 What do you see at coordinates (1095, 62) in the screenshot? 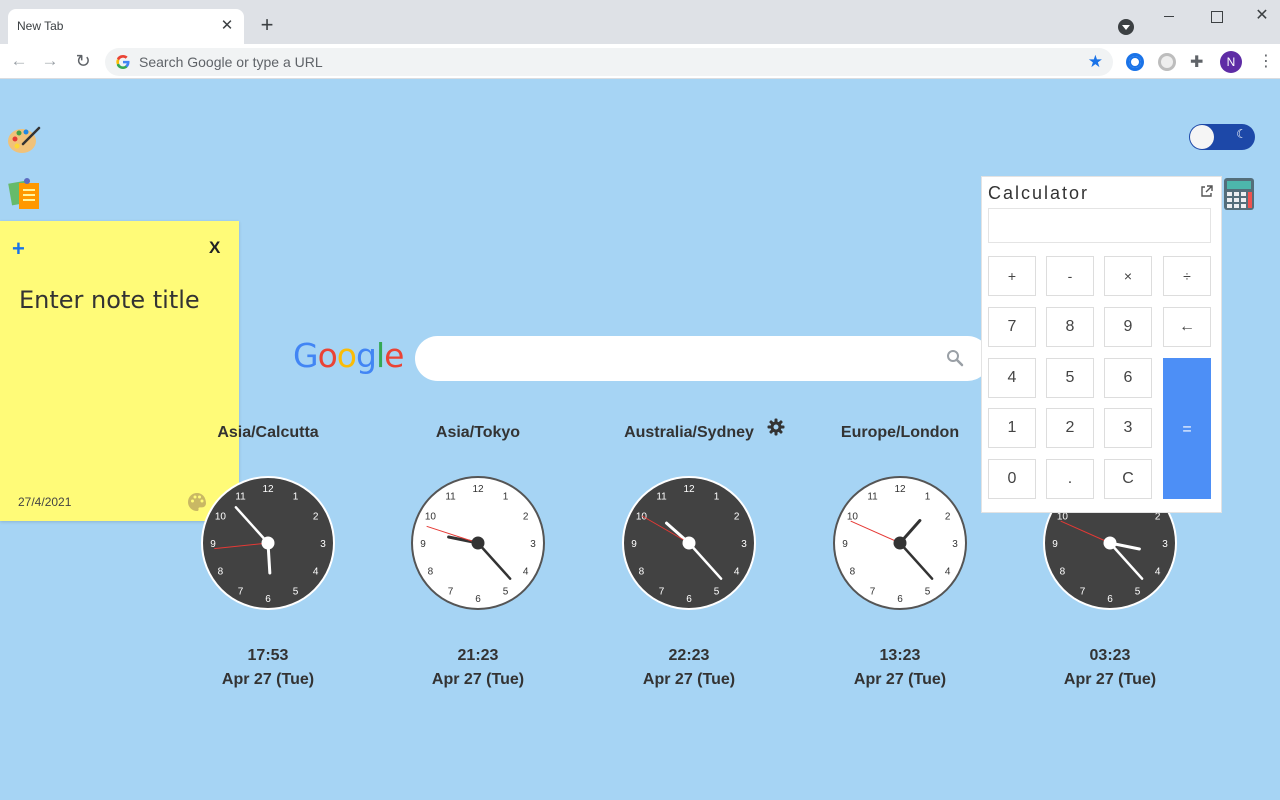
I see `bookmark-star-icon: ★` at bounding box center [1095, 62].